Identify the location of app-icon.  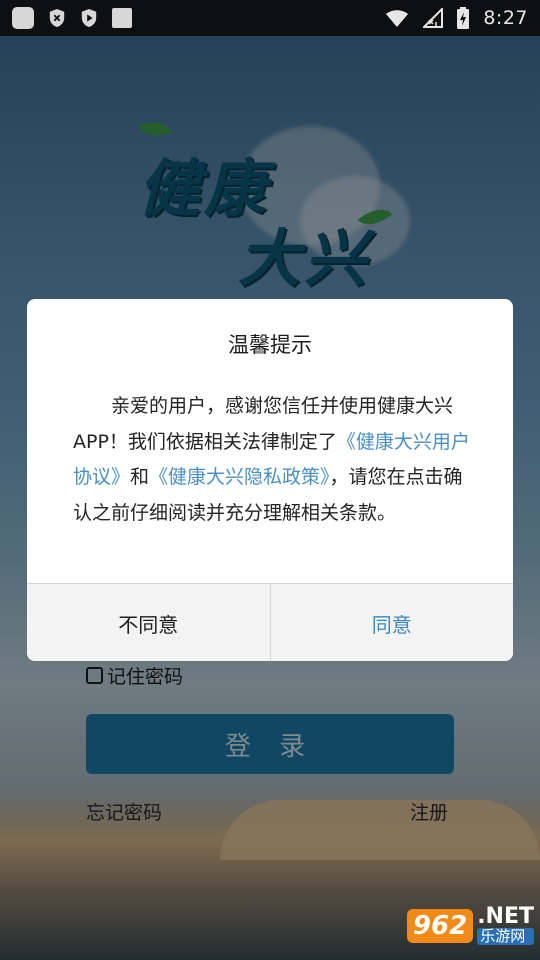
(23, 18).